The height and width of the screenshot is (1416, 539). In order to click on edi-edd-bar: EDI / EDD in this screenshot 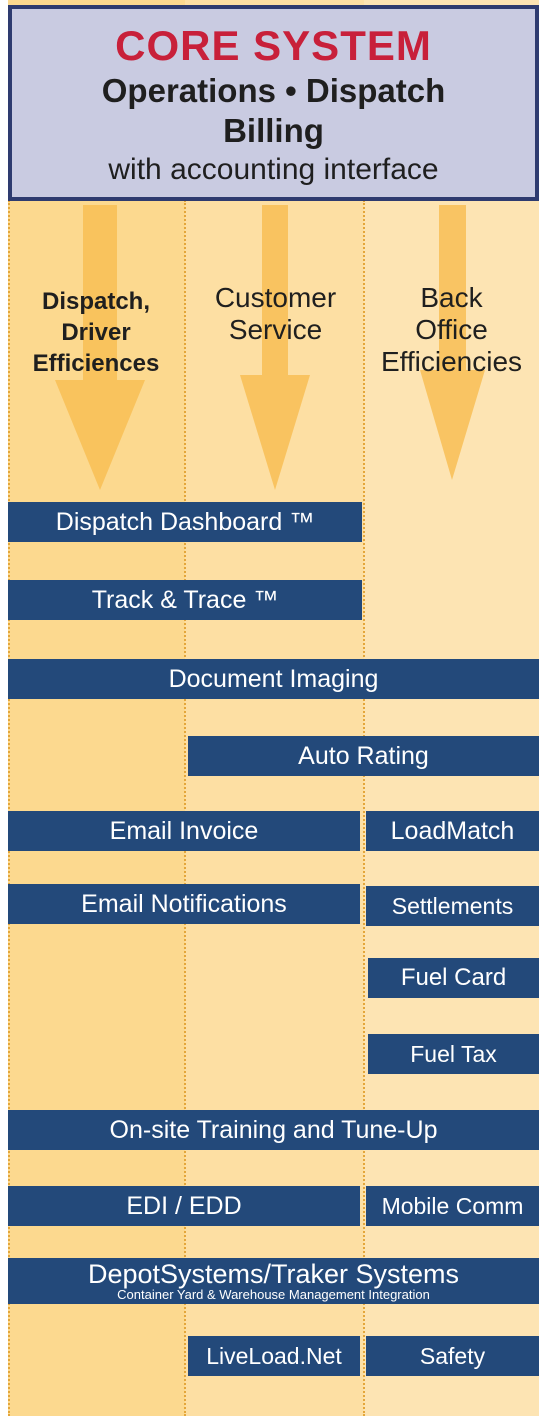, I will do `click(184, 1206)`.